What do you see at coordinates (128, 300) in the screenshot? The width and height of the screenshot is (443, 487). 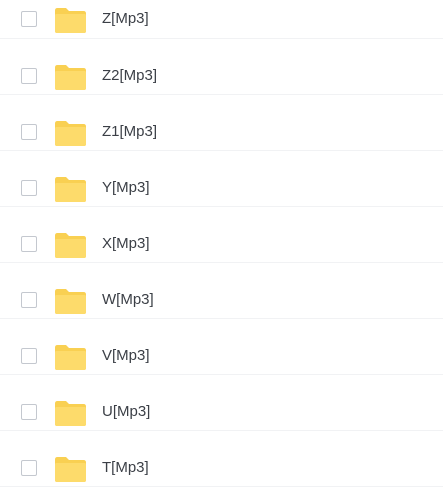 I see `file-name: W[Mp3]` at bounding box center [128, 300].